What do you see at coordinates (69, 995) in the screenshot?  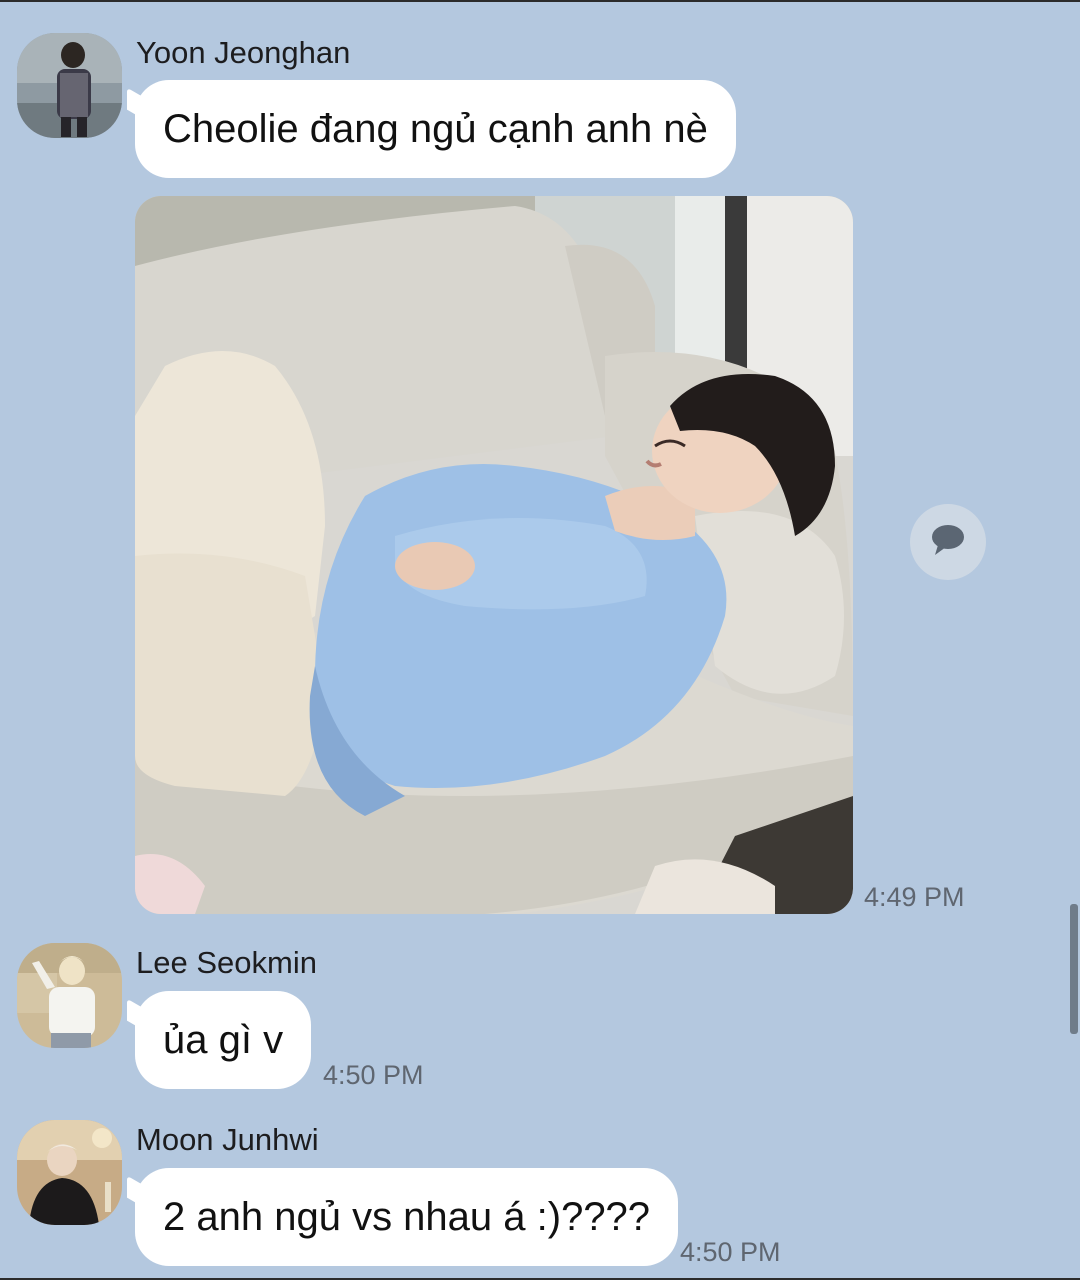 I see `avatar-lee-seokmin` at bounding box center [69, 995].